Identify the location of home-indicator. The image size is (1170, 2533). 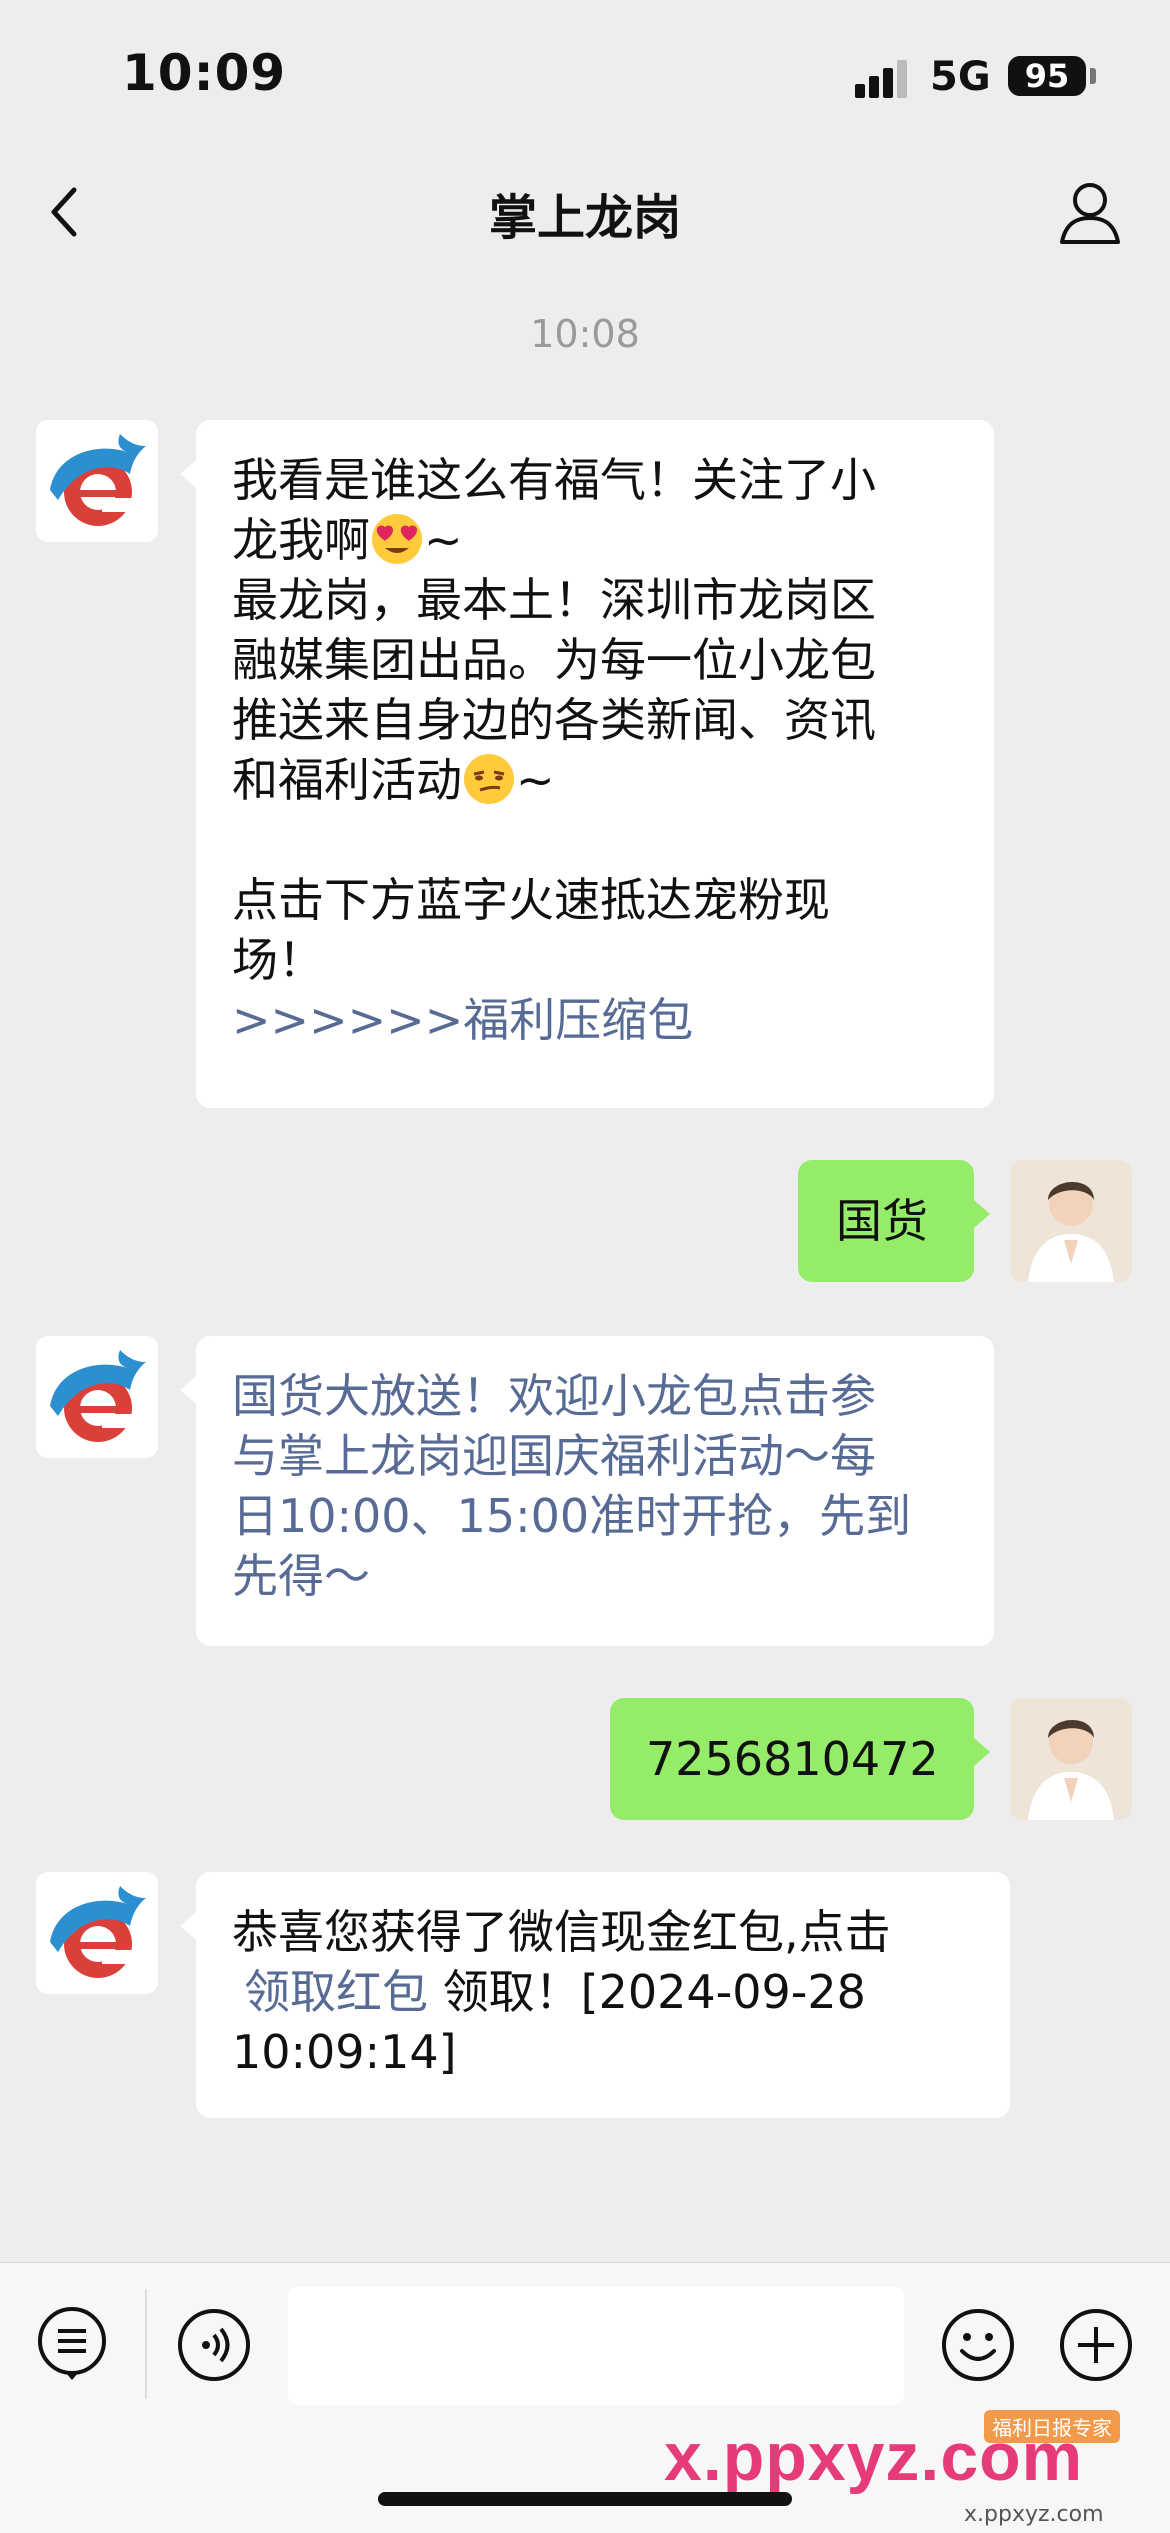
(585, 2499).